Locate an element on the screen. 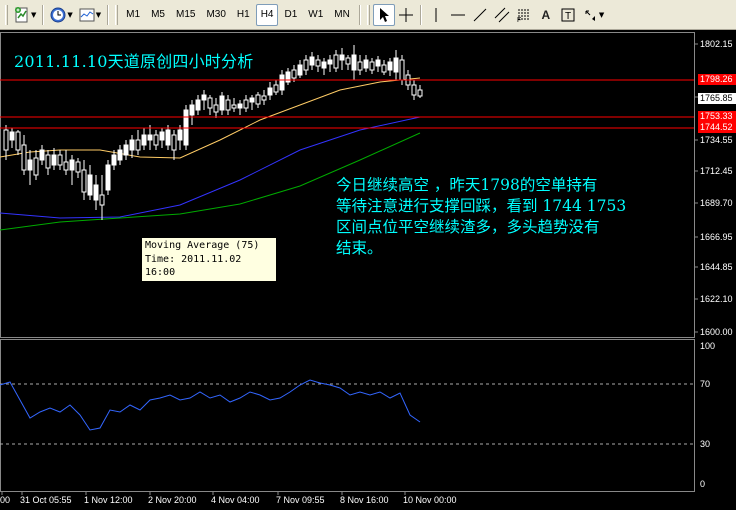 Image resolution: width=736 pixels, height=510 pixels. vertical-line-icon is located at coordinates (436, 15).